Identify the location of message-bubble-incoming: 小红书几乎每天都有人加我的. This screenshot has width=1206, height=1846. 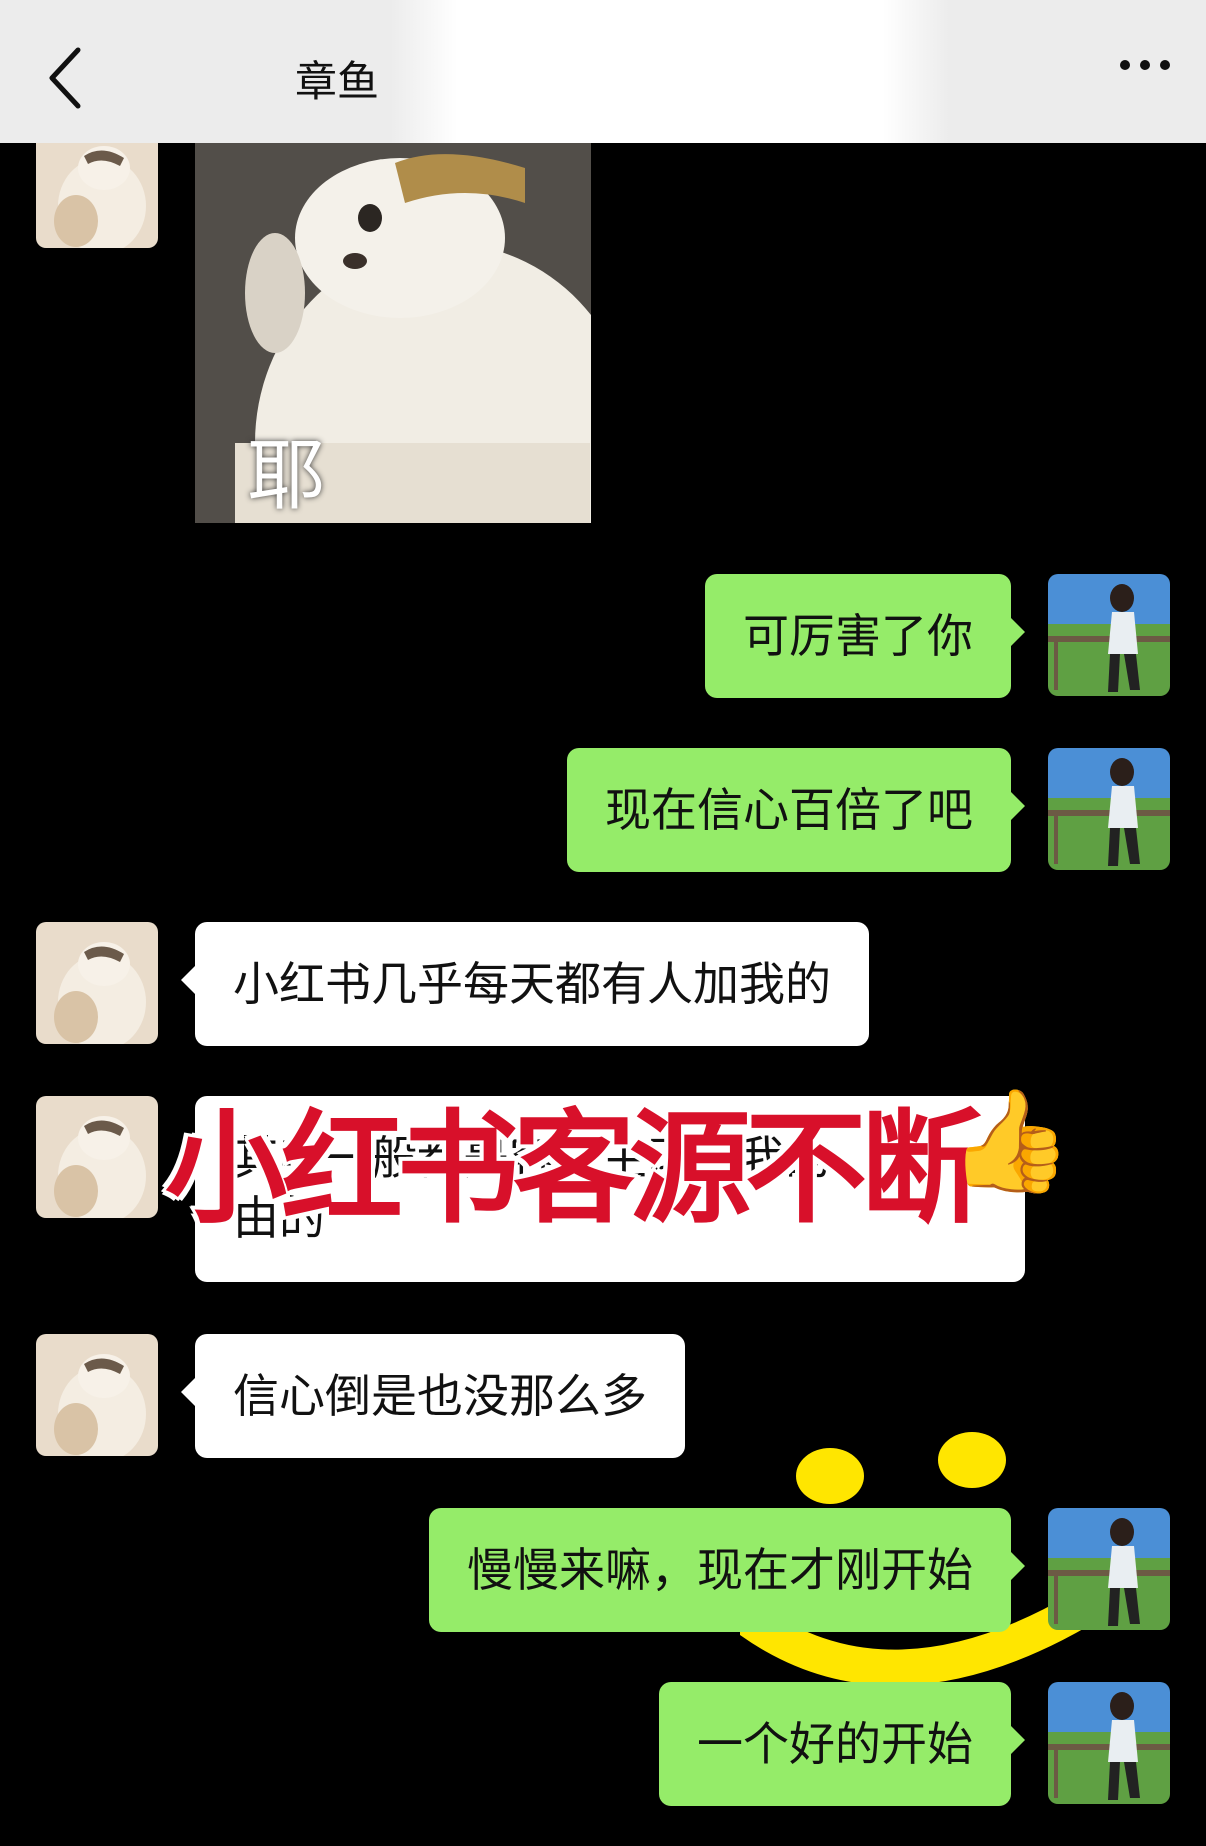
(525, 984).